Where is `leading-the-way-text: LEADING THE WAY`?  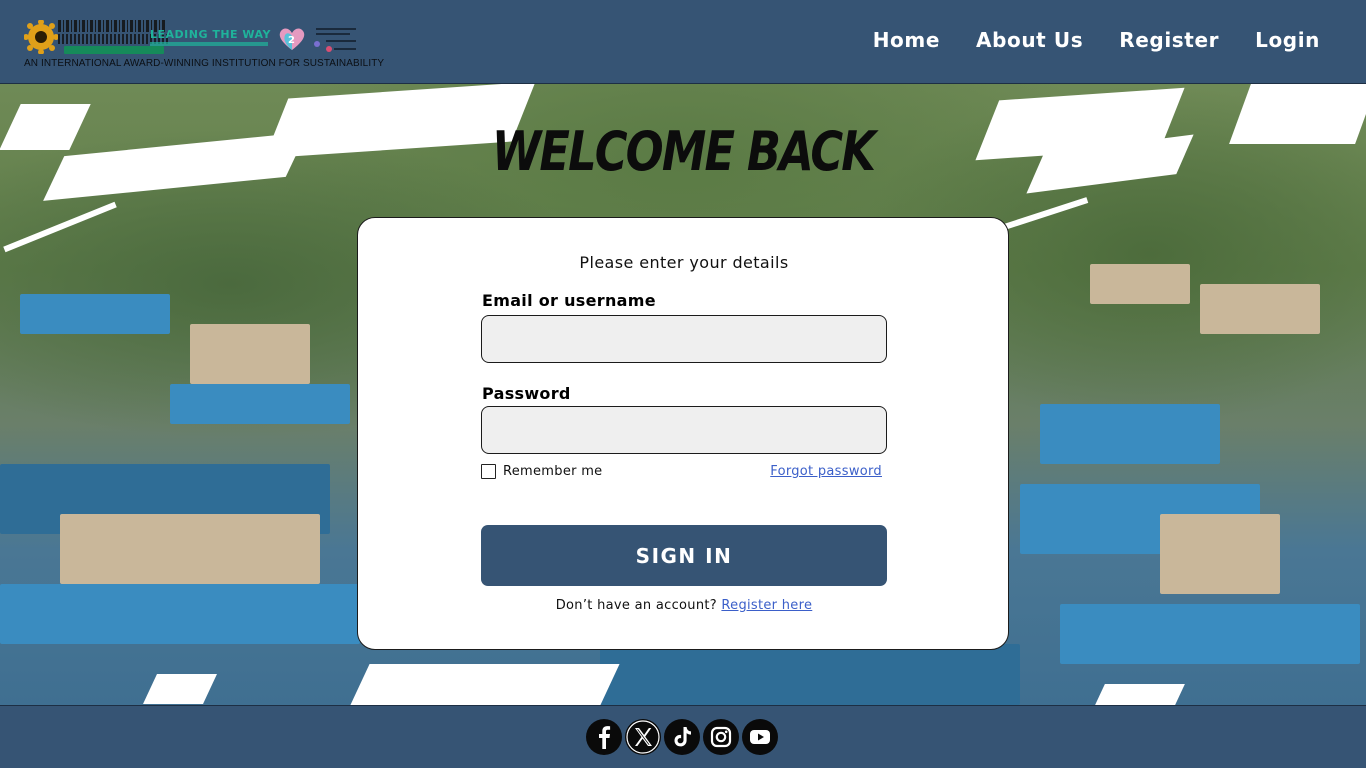 leading-the-way-text: LEADING THE WAY is located at coordinates (210, 34).